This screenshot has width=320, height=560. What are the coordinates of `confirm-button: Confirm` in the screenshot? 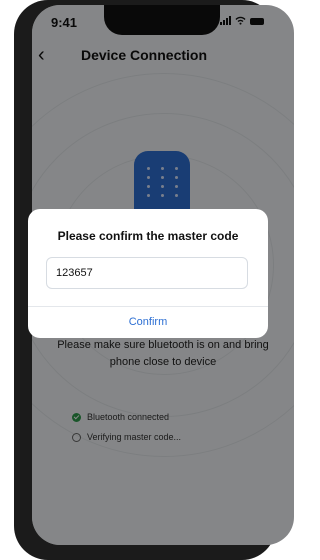 It's located at (148, 322).